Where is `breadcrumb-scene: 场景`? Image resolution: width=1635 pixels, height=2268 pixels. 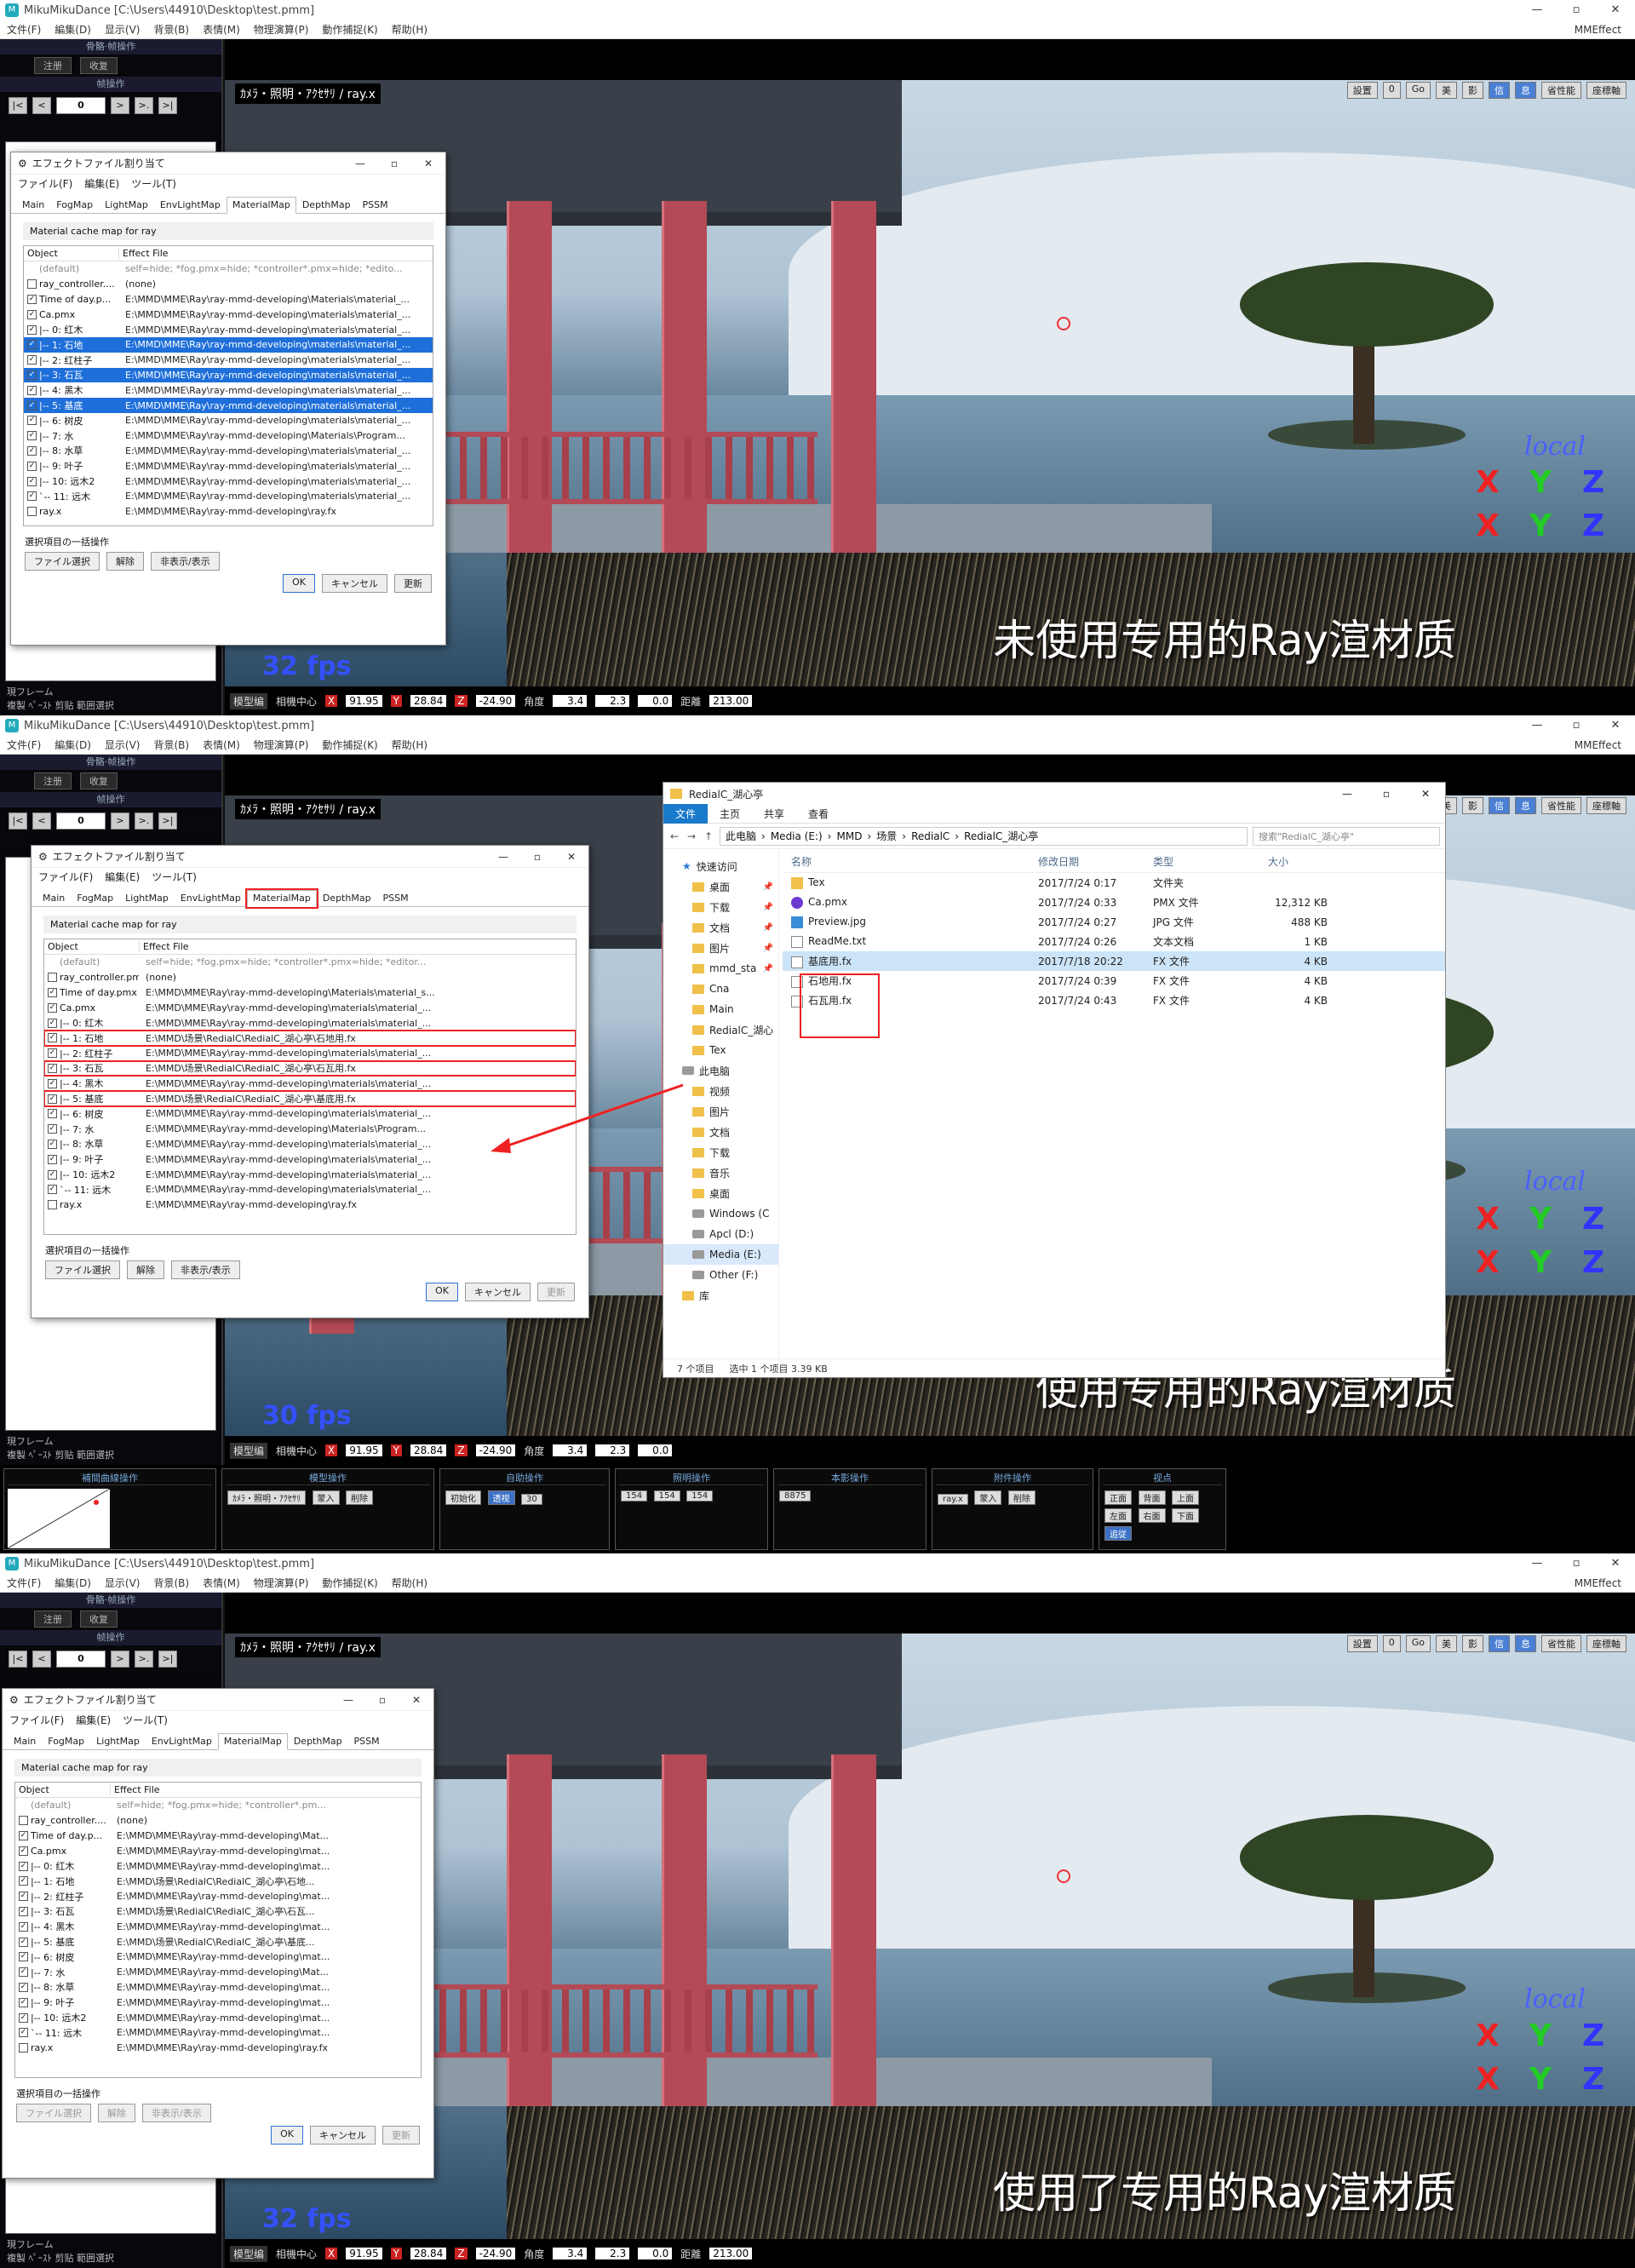
breadcrumb-scene: 场景 is located at coordinates (886, 836).